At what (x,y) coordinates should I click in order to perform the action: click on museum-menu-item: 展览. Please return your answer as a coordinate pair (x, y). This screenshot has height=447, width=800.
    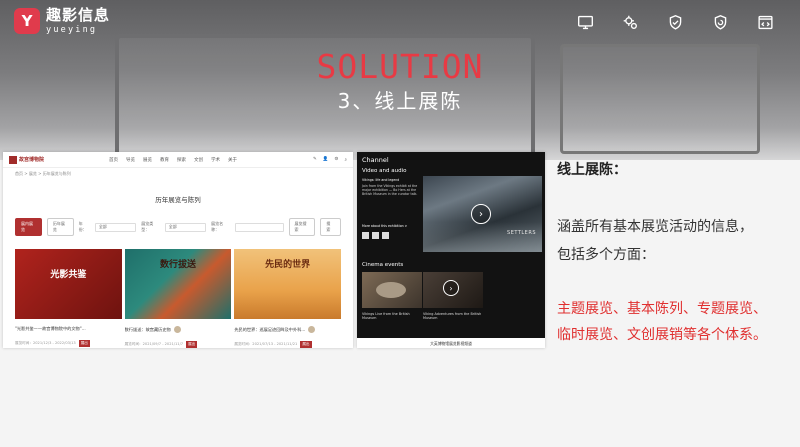
    Looking at the image, I should click on (147, 160).